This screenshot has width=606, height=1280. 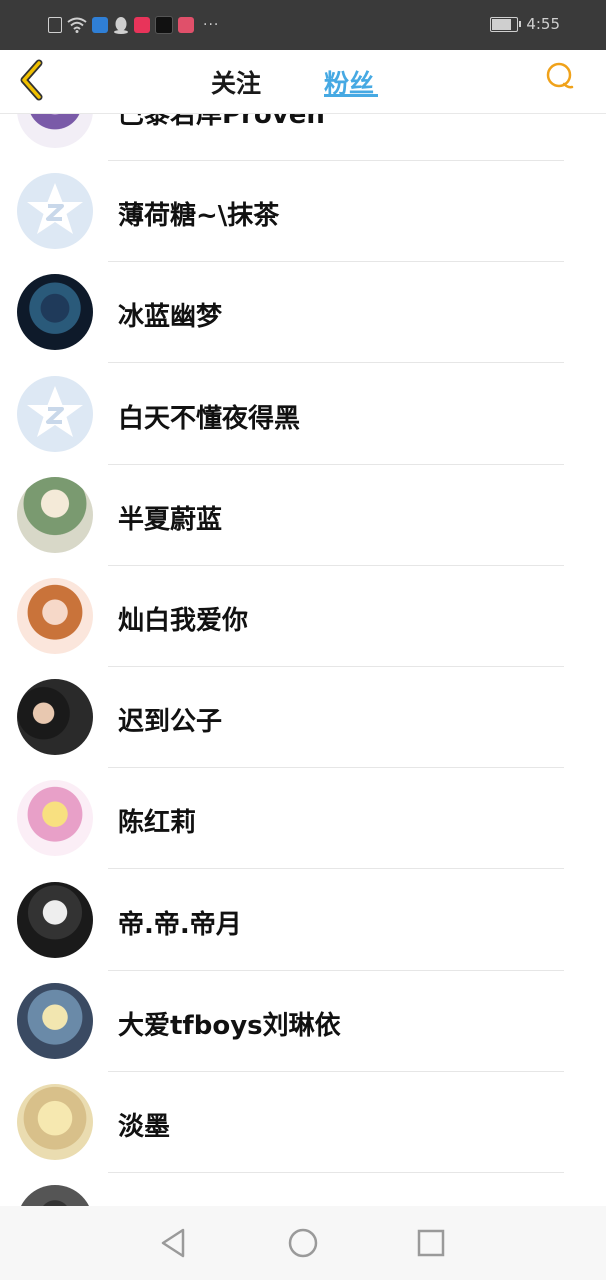 What do you see at coordinates (55, 25) in the screenshot?
I see `alert-icon` at bounding box center [55, 25].